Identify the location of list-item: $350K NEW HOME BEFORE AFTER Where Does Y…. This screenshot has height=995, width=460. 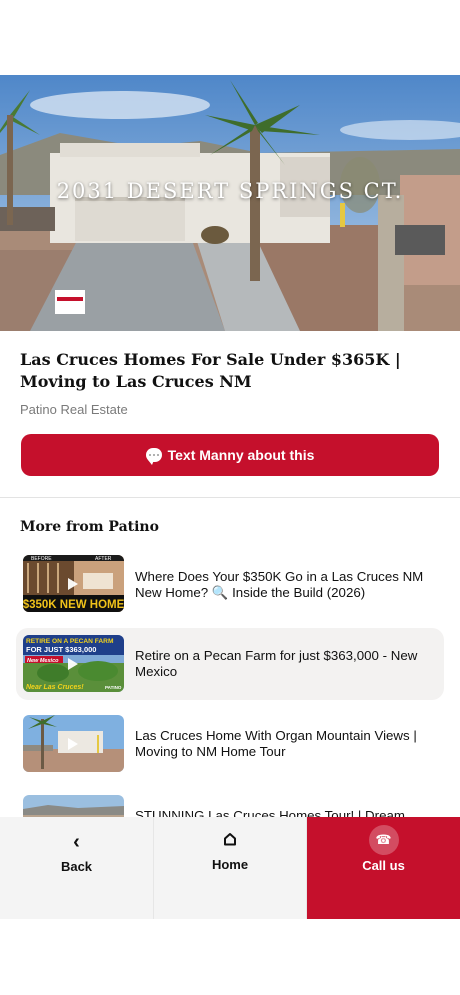
(230, 584).